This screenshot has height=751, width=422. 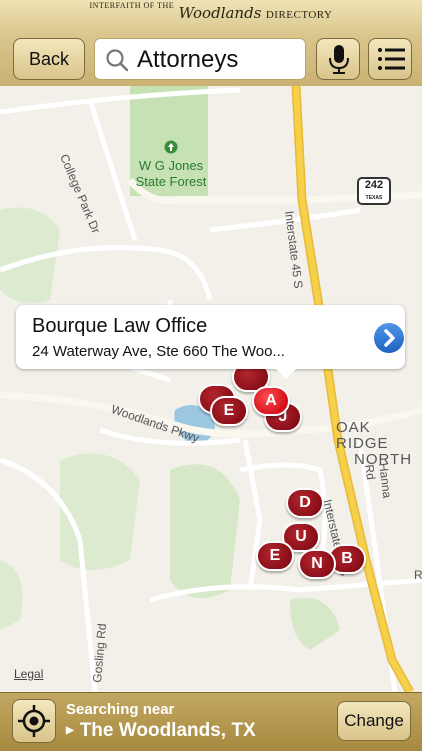 What do you see at coordinates (28, 674) in the screenshot?
I see `legal-link: Legal` at bounding box center [28, 674].